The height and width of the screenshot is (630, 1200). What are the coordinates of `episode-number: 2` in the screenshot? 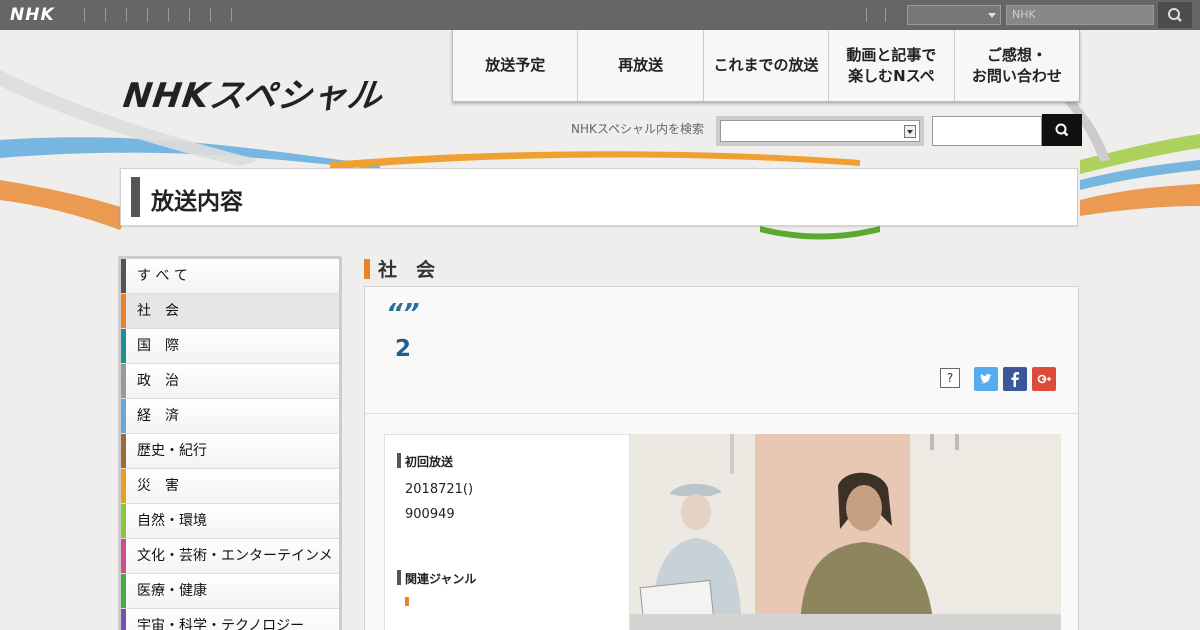 It's located at (403, 349).